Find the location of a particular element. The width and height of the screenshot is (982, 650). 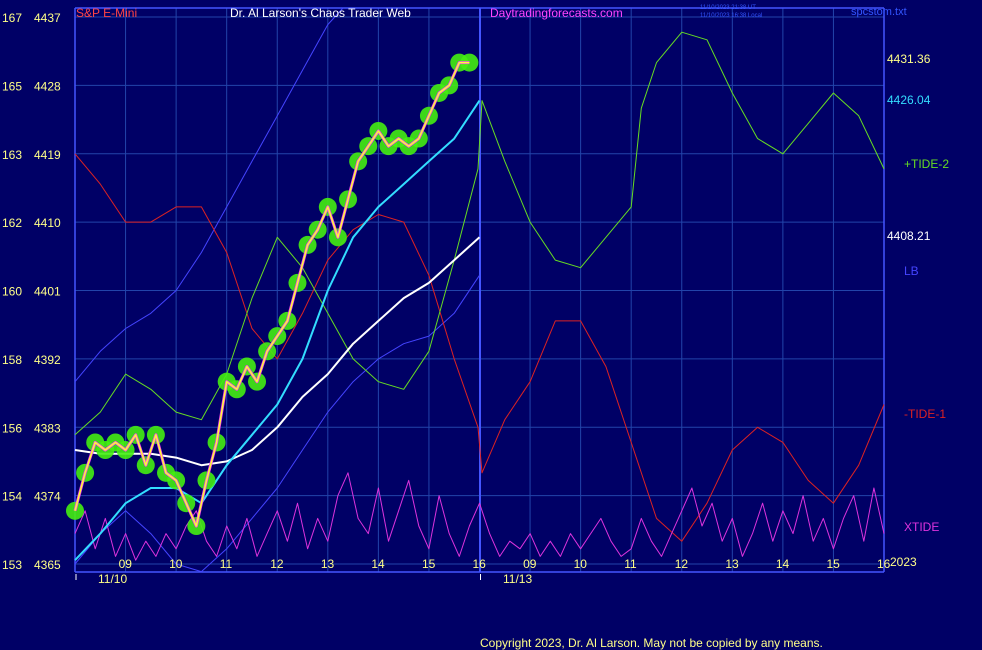

tide2-label: +TIDE-2 is located at coordinates (926, 164).